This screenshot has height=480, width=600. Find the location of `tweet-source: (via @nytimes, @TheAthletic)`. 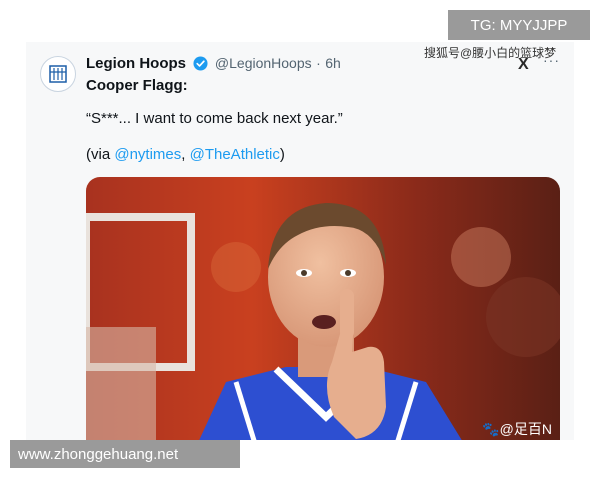

tweet-source: (via @nytimes, @TheAthletic) is located at coordinates (185, 154).